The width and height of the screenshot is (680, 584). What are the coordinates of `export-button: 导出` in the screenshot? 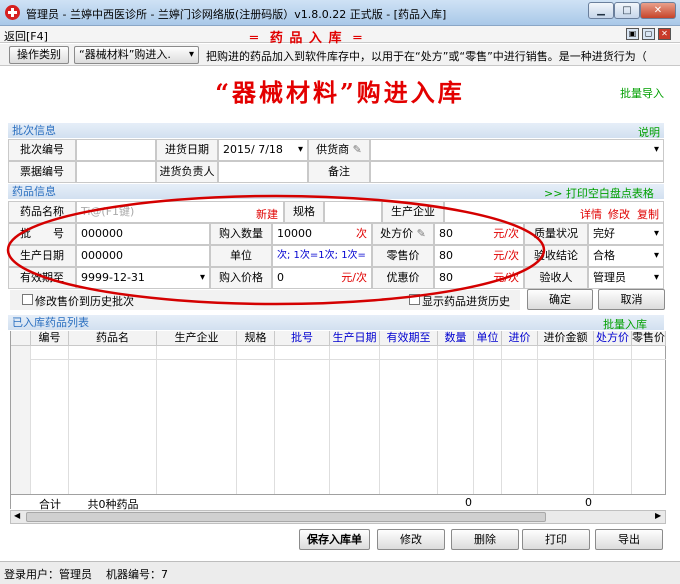 It's located at (629, 539).